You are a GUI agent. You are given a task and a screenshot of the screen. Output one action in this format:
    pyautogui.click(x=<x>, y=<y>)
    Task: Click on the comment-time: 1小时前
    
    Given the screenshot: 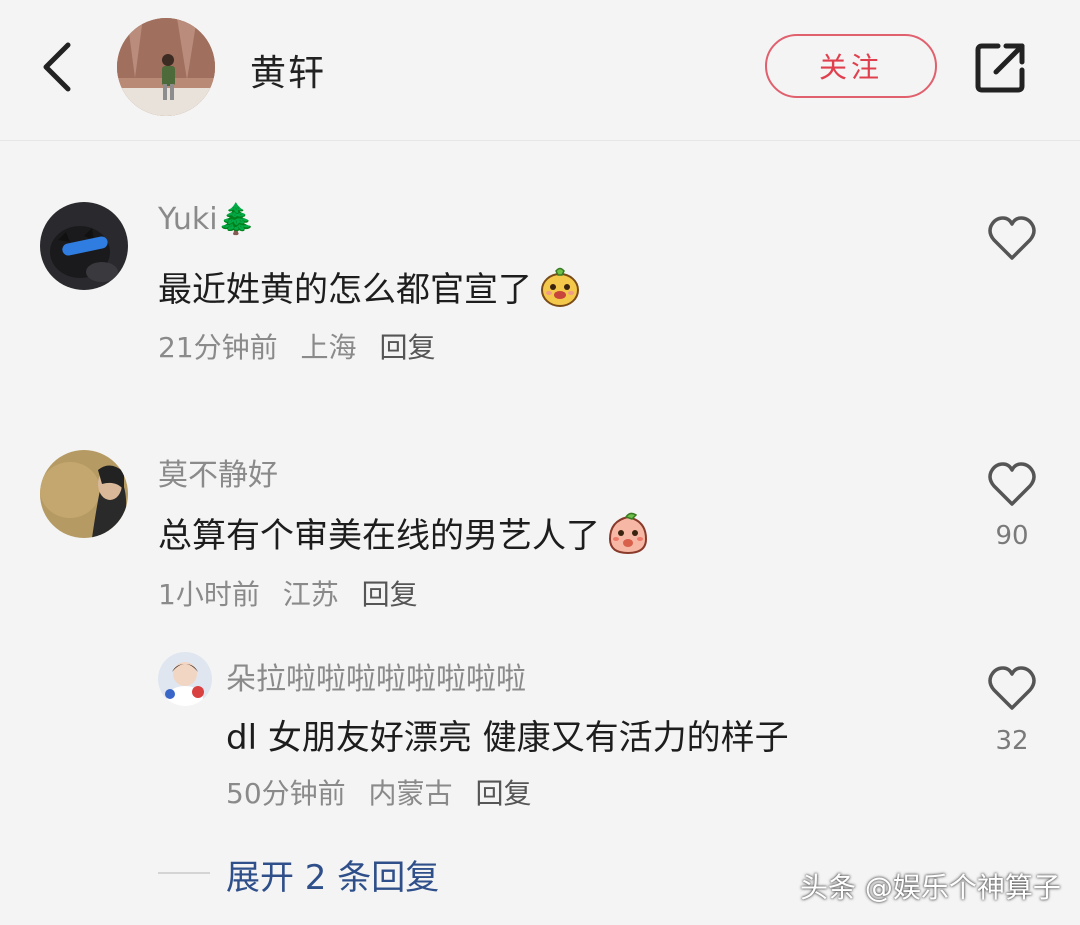 What is the action you would take?
    pyautogui.click(x=209, y=594)
    